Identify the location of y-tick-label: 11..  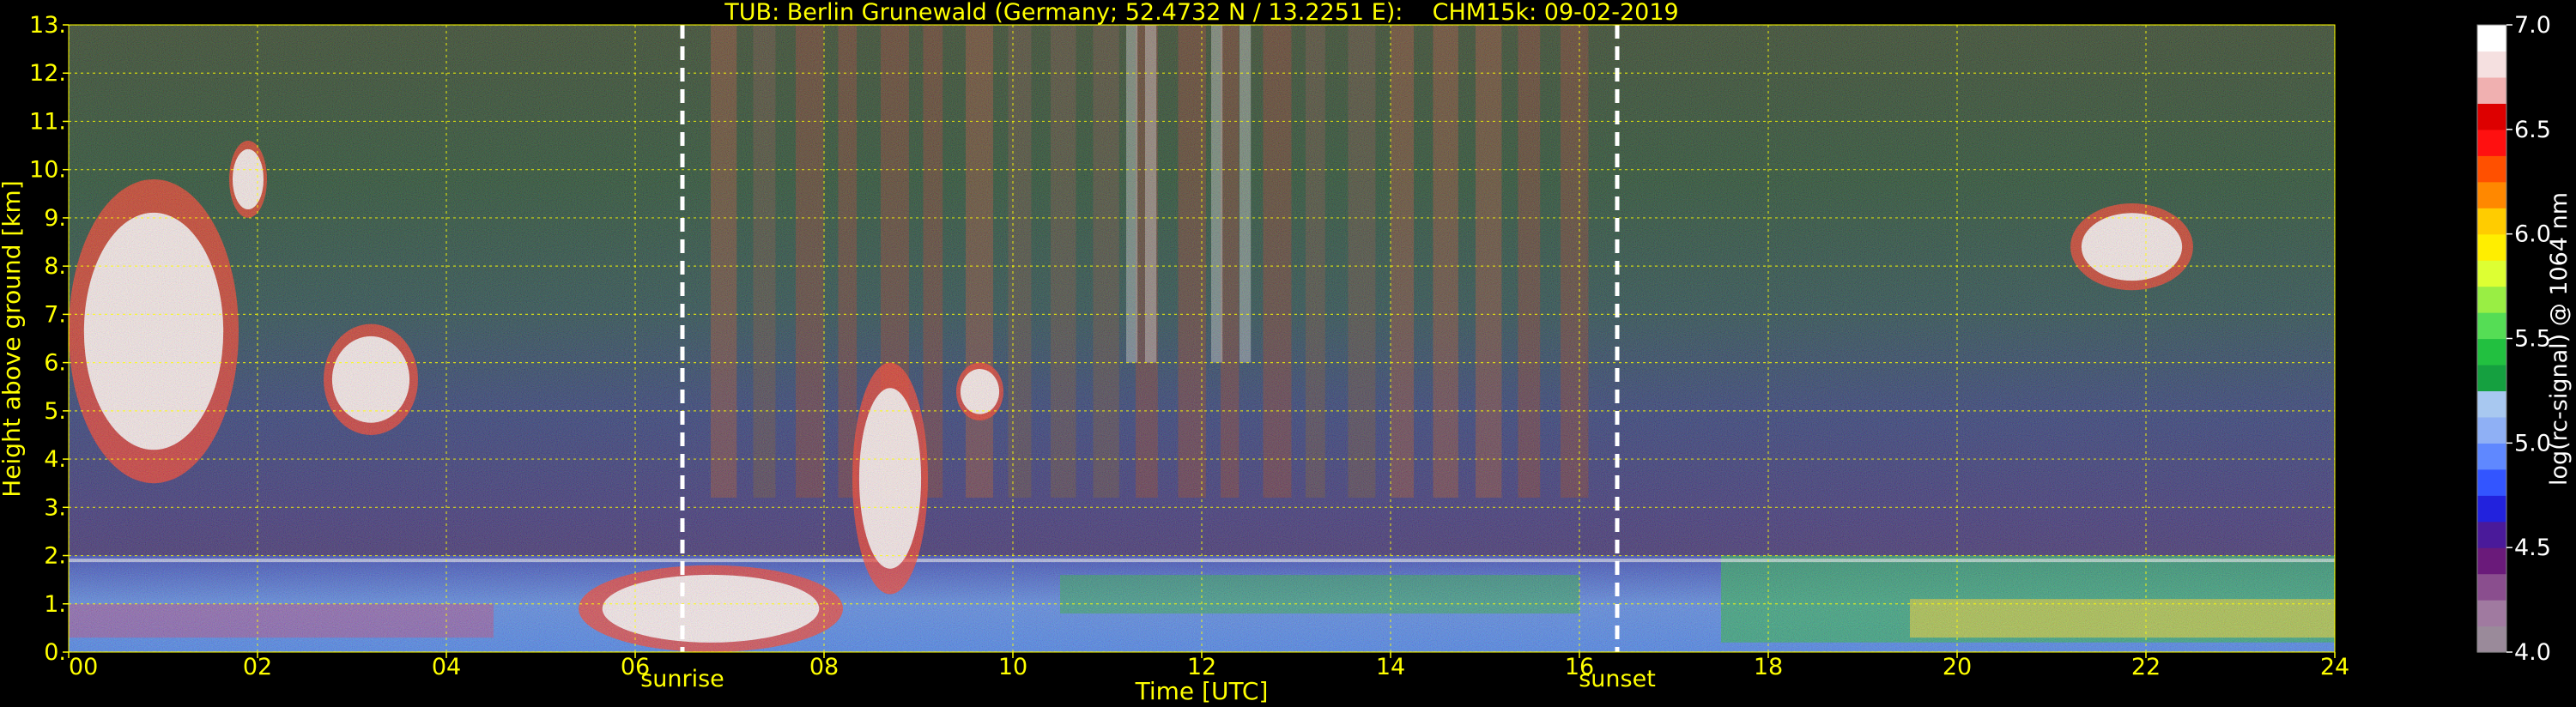
(47, 122).